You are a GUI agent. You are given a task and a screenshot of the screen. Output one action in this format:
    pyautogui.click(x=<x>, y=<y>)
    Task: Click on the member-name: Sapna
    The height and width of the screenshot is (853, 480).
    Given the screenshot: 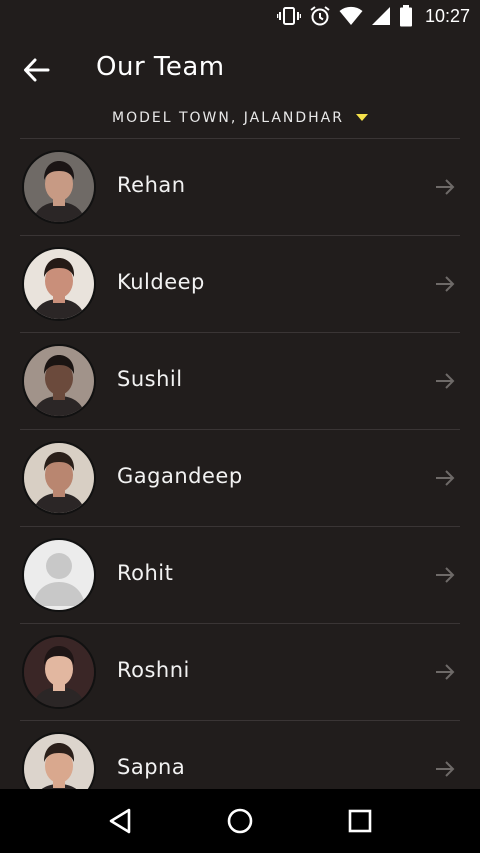 What is the action you would take?
    pyautogui.click(x=151, y=767)
    